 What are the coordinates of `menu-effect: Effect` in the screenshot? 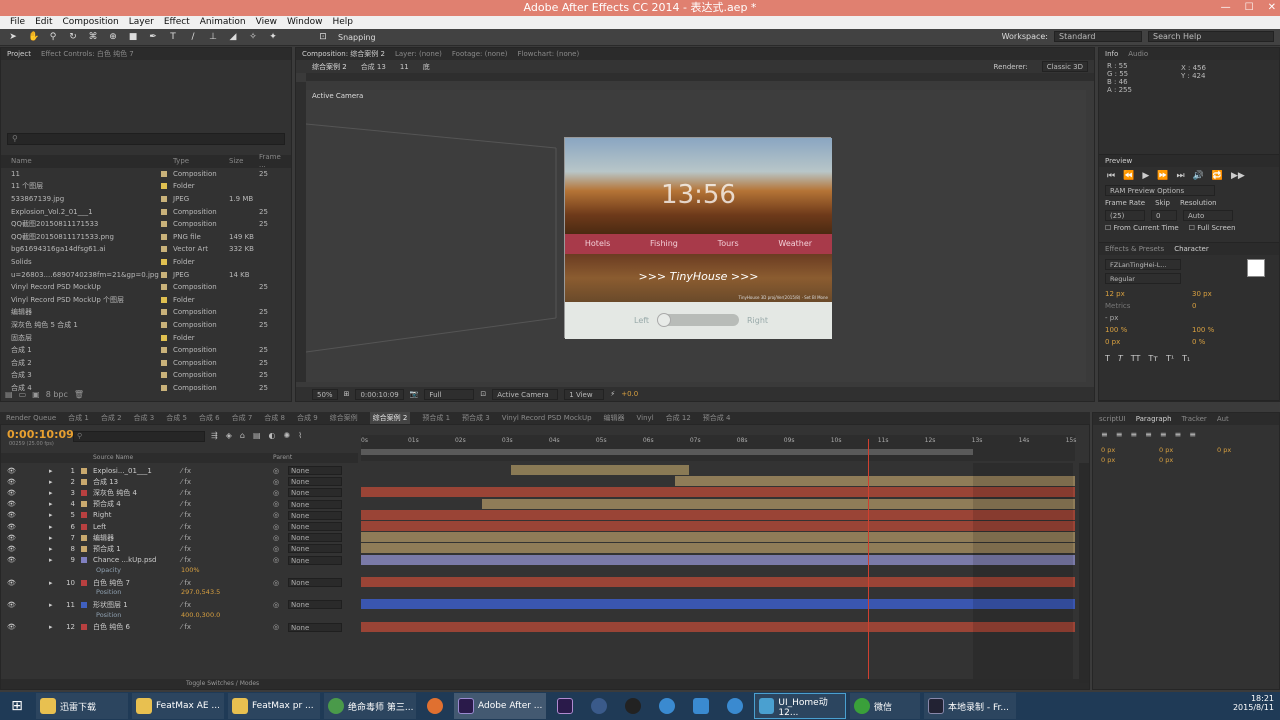 It's located at (177, 22).